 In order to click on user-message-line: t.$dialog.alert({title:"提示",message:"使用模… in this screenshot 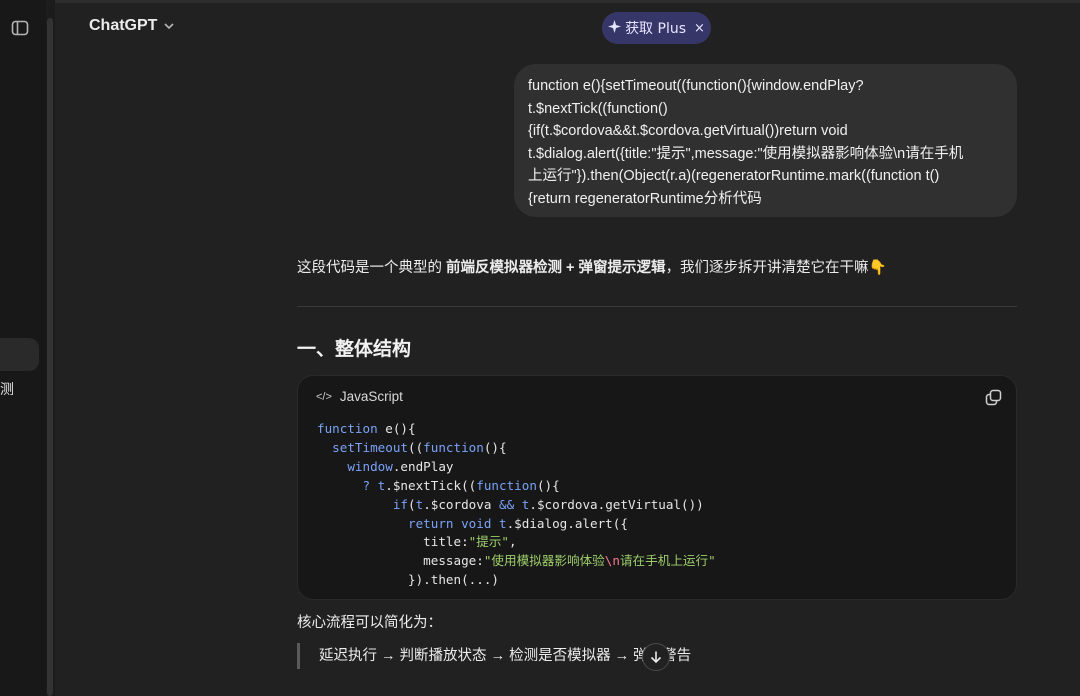, I will do `click(746, 153)`.